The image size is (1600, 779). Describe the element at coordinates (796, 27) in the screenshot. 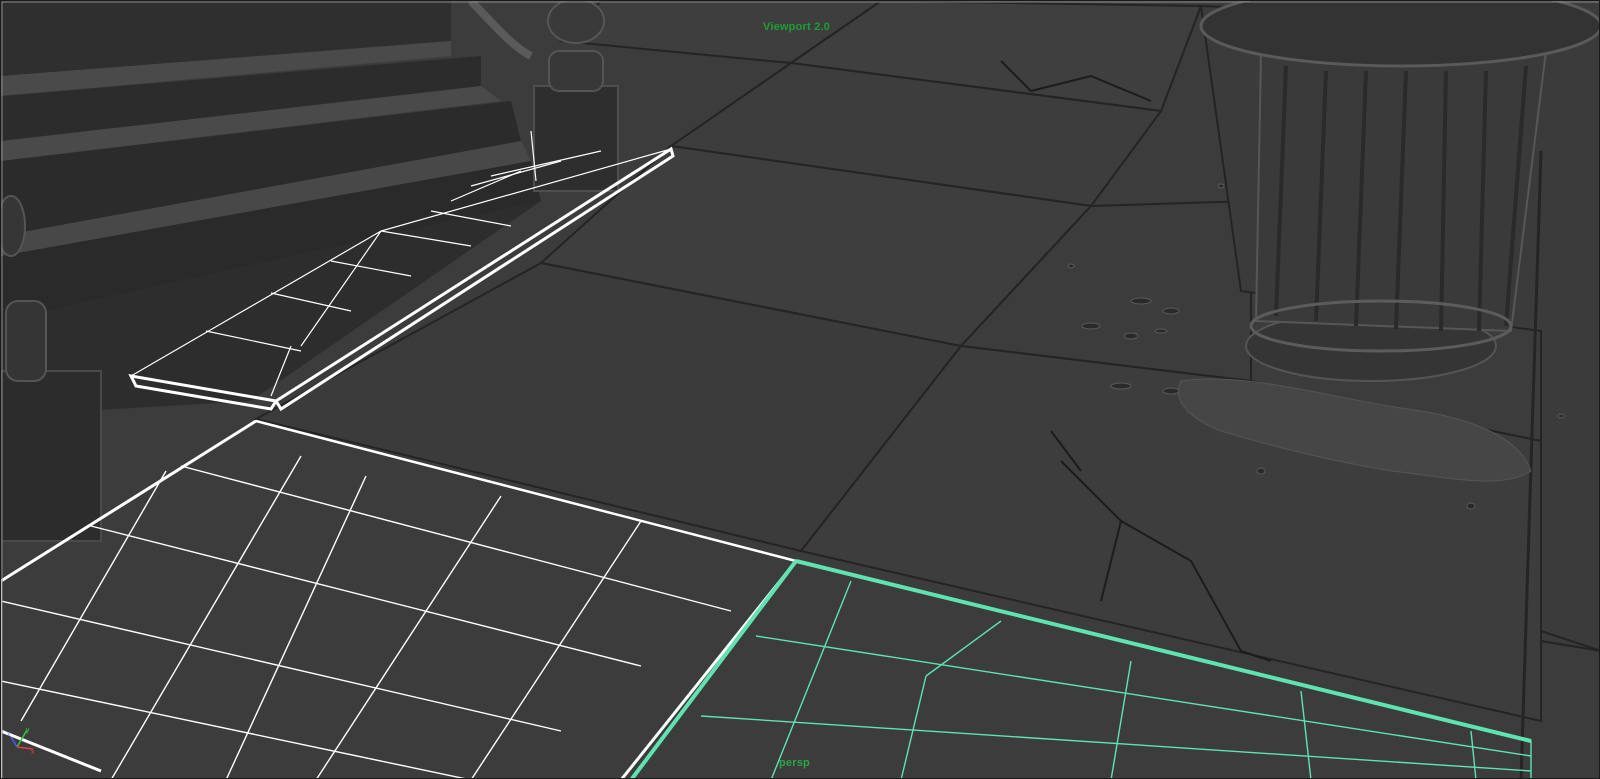

I see `viewport-title: Viewport 2.0` at that location.